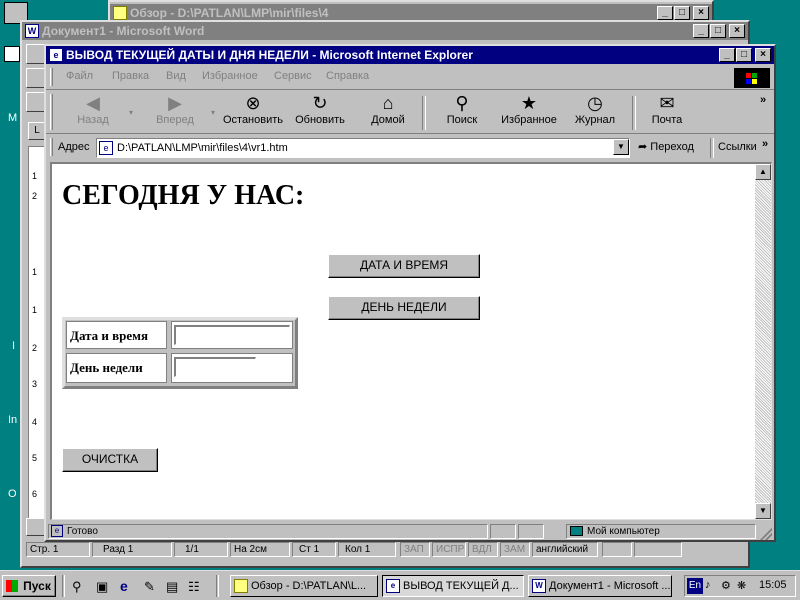 This screenshot has height=600, width=800. Describe the element at coordinates (404, 308) in the screenshot. I see `weekday-button: ДЕНЬ НЕДЕЛИ` at that location.